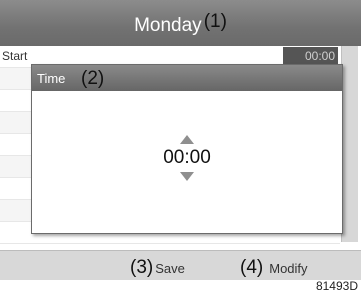 The width and height of the screenshot is (361, 297). Describe the element at coordinates (187, 139) in the screenshot. I see `arrow-up-icon` at that location.